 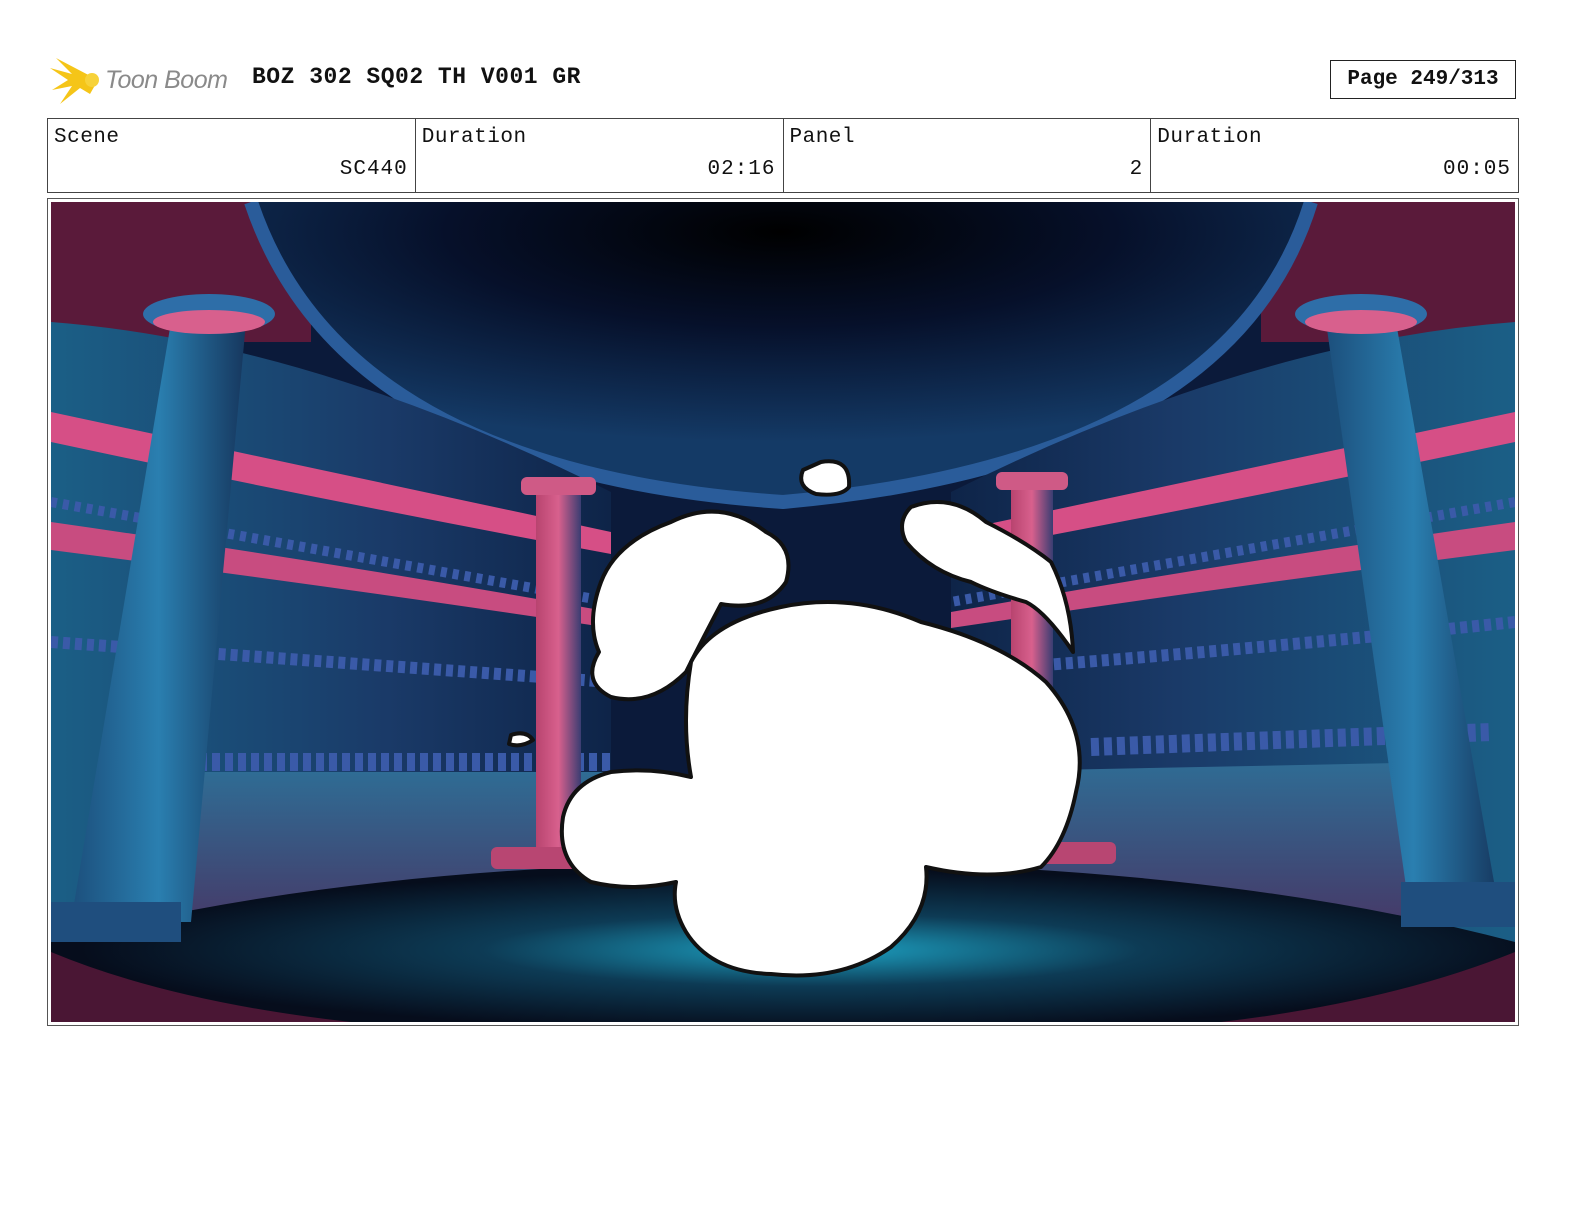 What do you see at coordinates (232, 155) in the screenshot?
I see `scene-cell: Scene SC440` at bounding box center [232, 155].